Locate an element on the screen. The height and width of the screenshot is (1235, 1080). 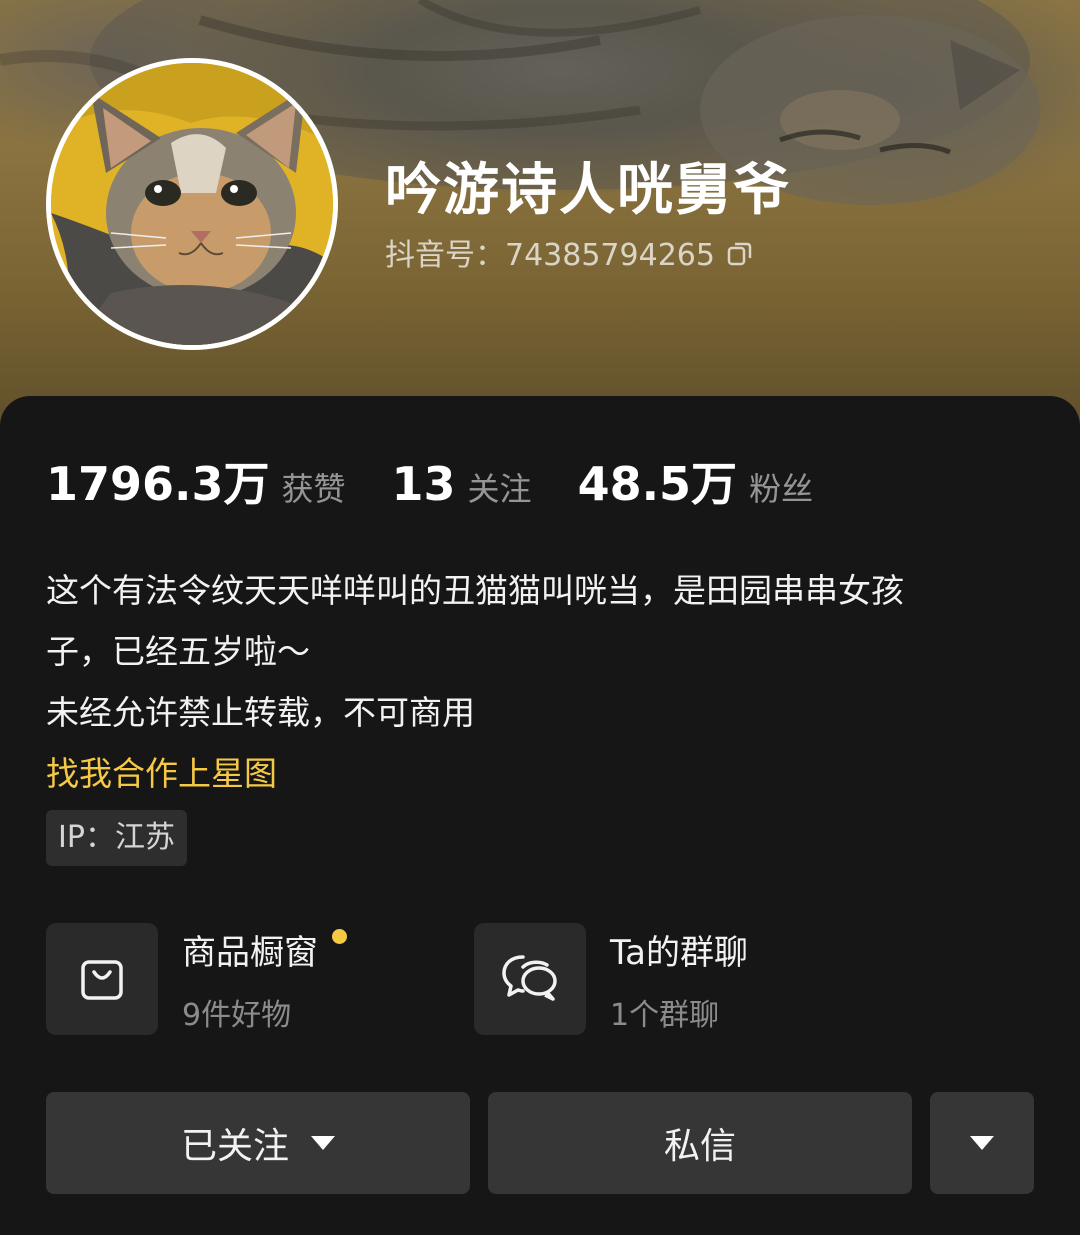
stat-followers-label: 粉丝 is located at coordinates (781, 489).